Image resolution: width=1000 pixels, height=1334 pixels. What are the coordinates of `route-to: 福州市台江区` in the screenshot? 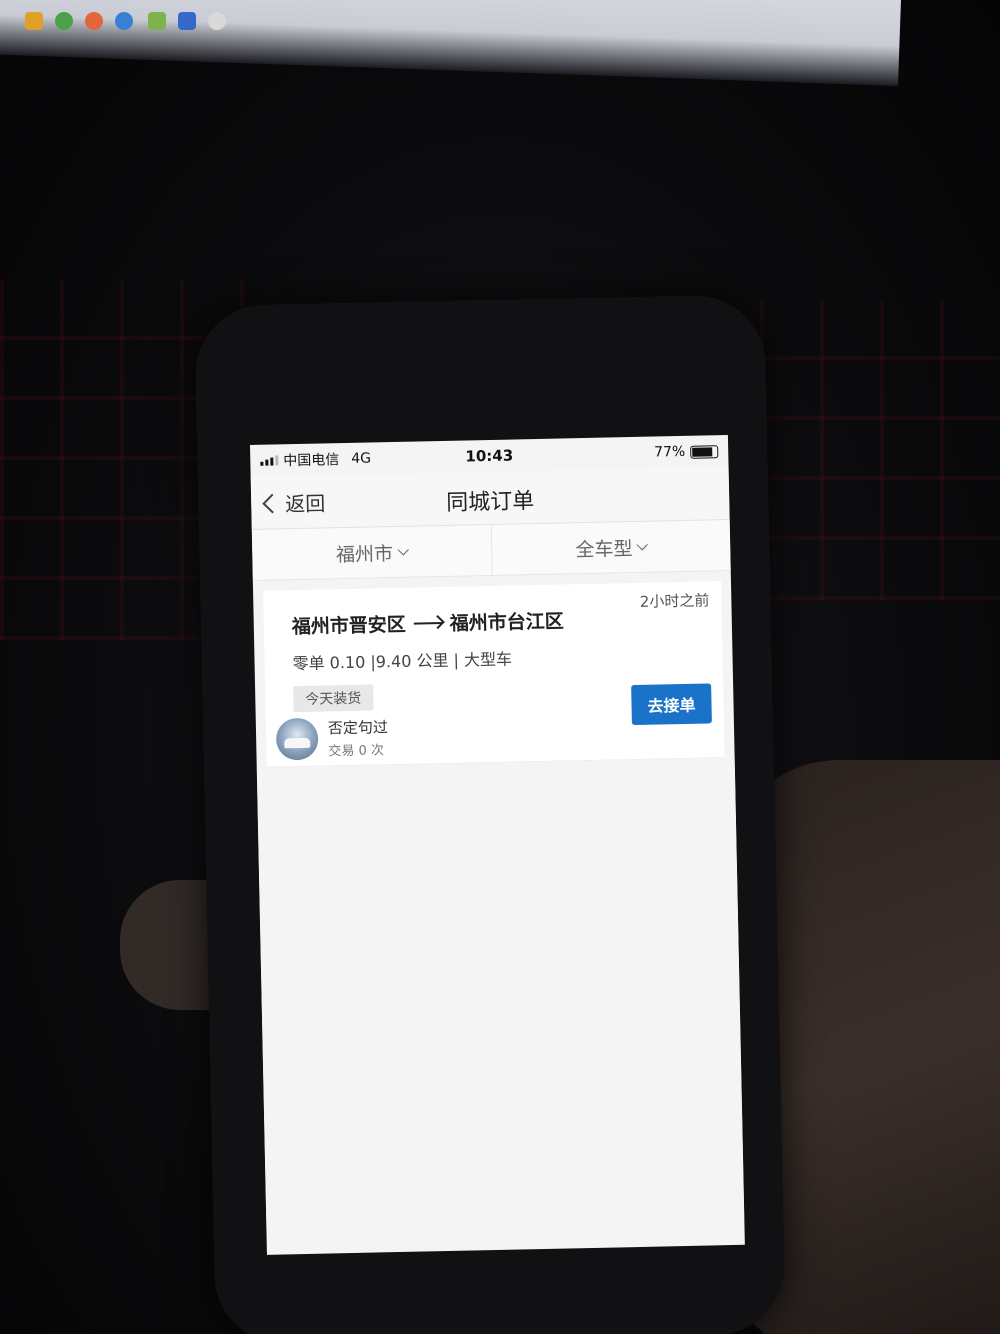 It's located at (507, 622).